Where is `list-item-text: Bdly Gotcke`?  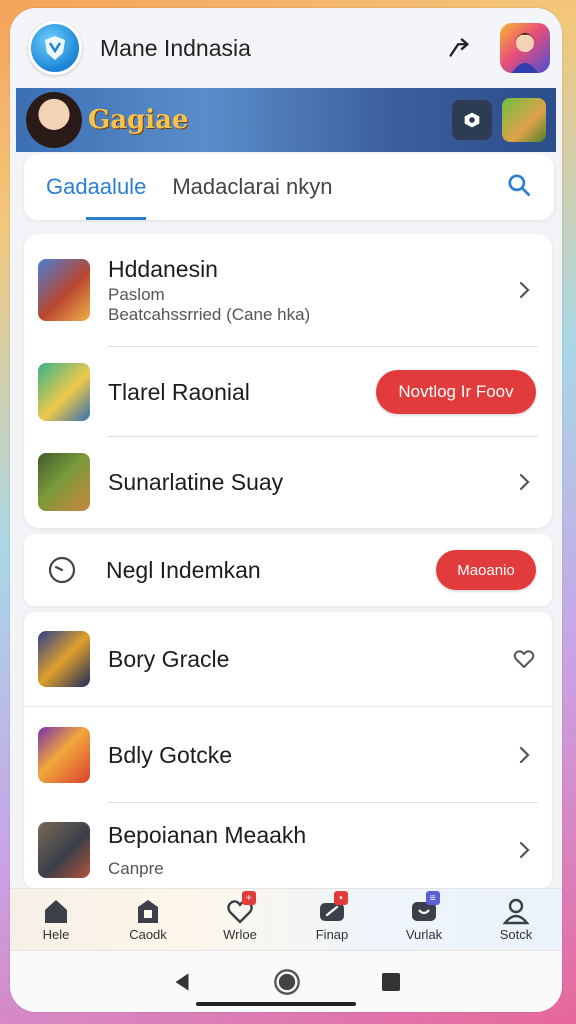
list-item-text: Bdly Gotcke is located at coordinates (310, 755).